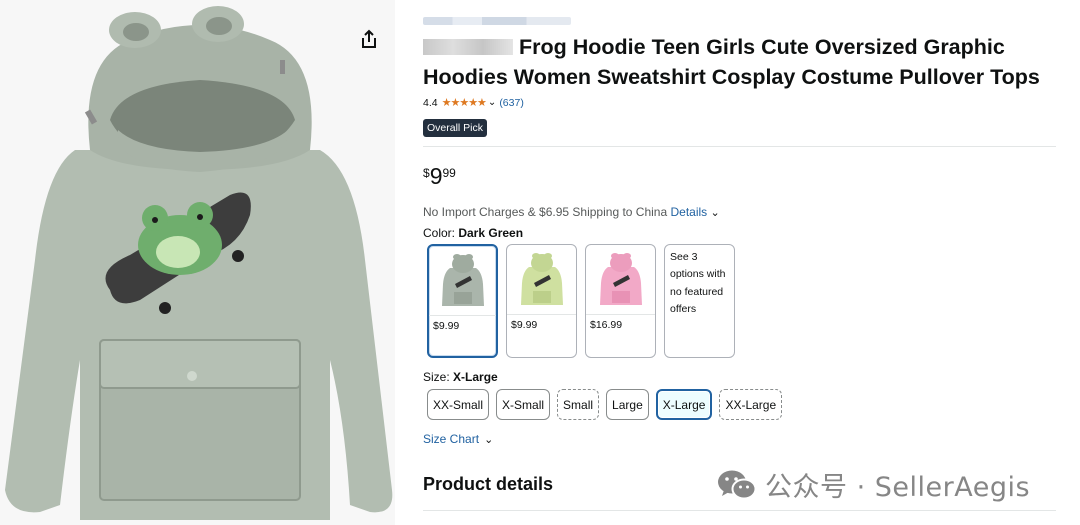 This screenshot has width=1080, height=525. I want to click on watermark: 公众号 · SellerAegis, so click(873, 484).